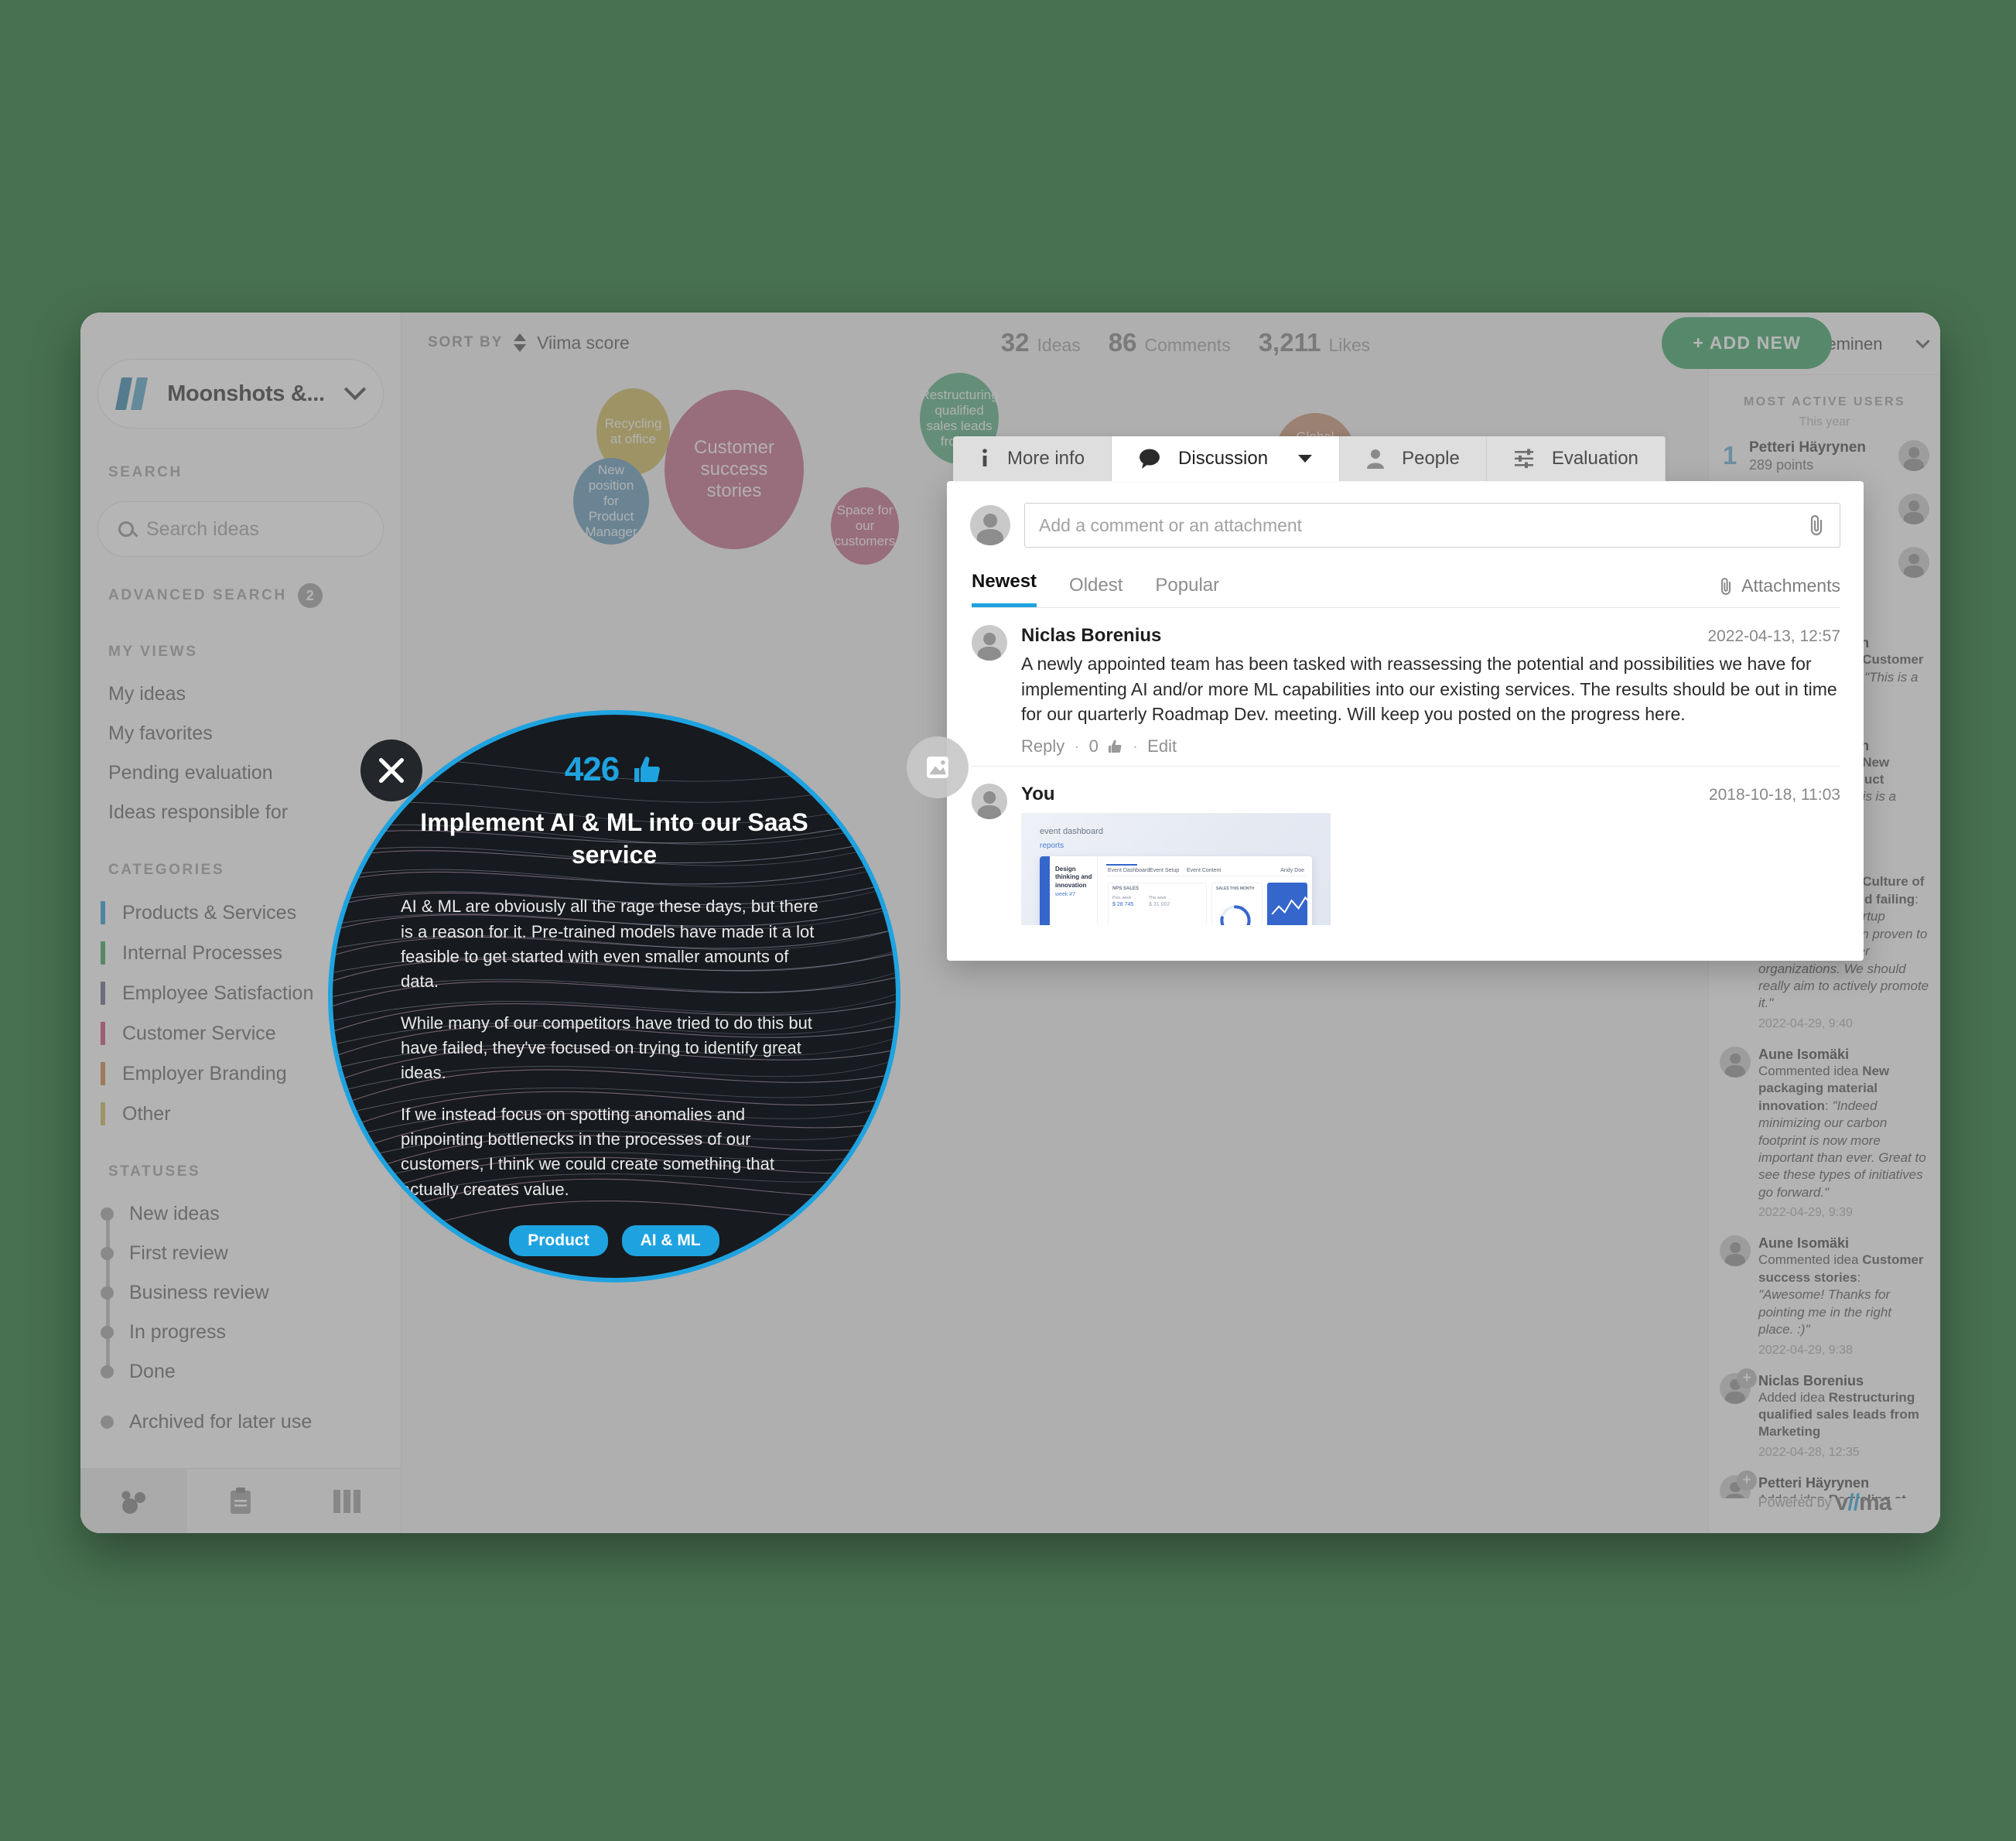  Describe the element at coordinates (1811, 1380) in the screenshot. I see `activity-user: Niclas Borenius` at that location.